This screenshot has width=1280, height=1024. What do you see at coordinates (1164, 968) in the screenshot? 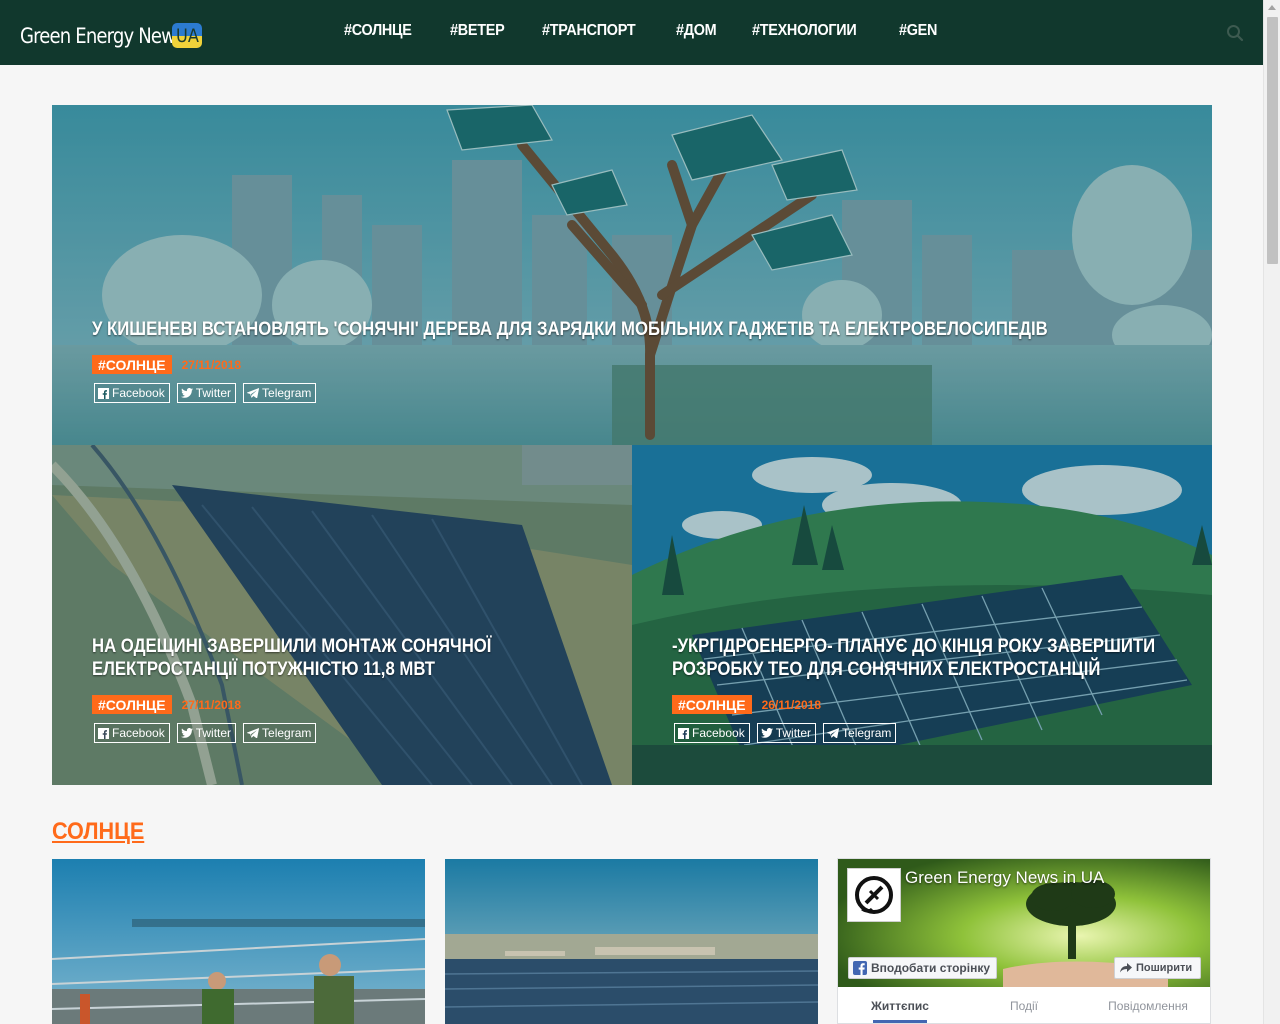
I see `fb-share-label: Поширити` at bounding box center [1164, 968].